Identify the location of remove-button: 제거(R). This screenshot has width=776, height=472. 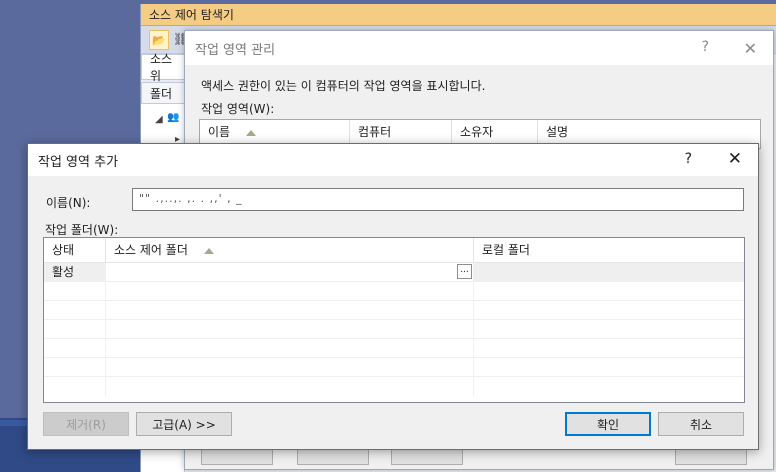
(86, 424).